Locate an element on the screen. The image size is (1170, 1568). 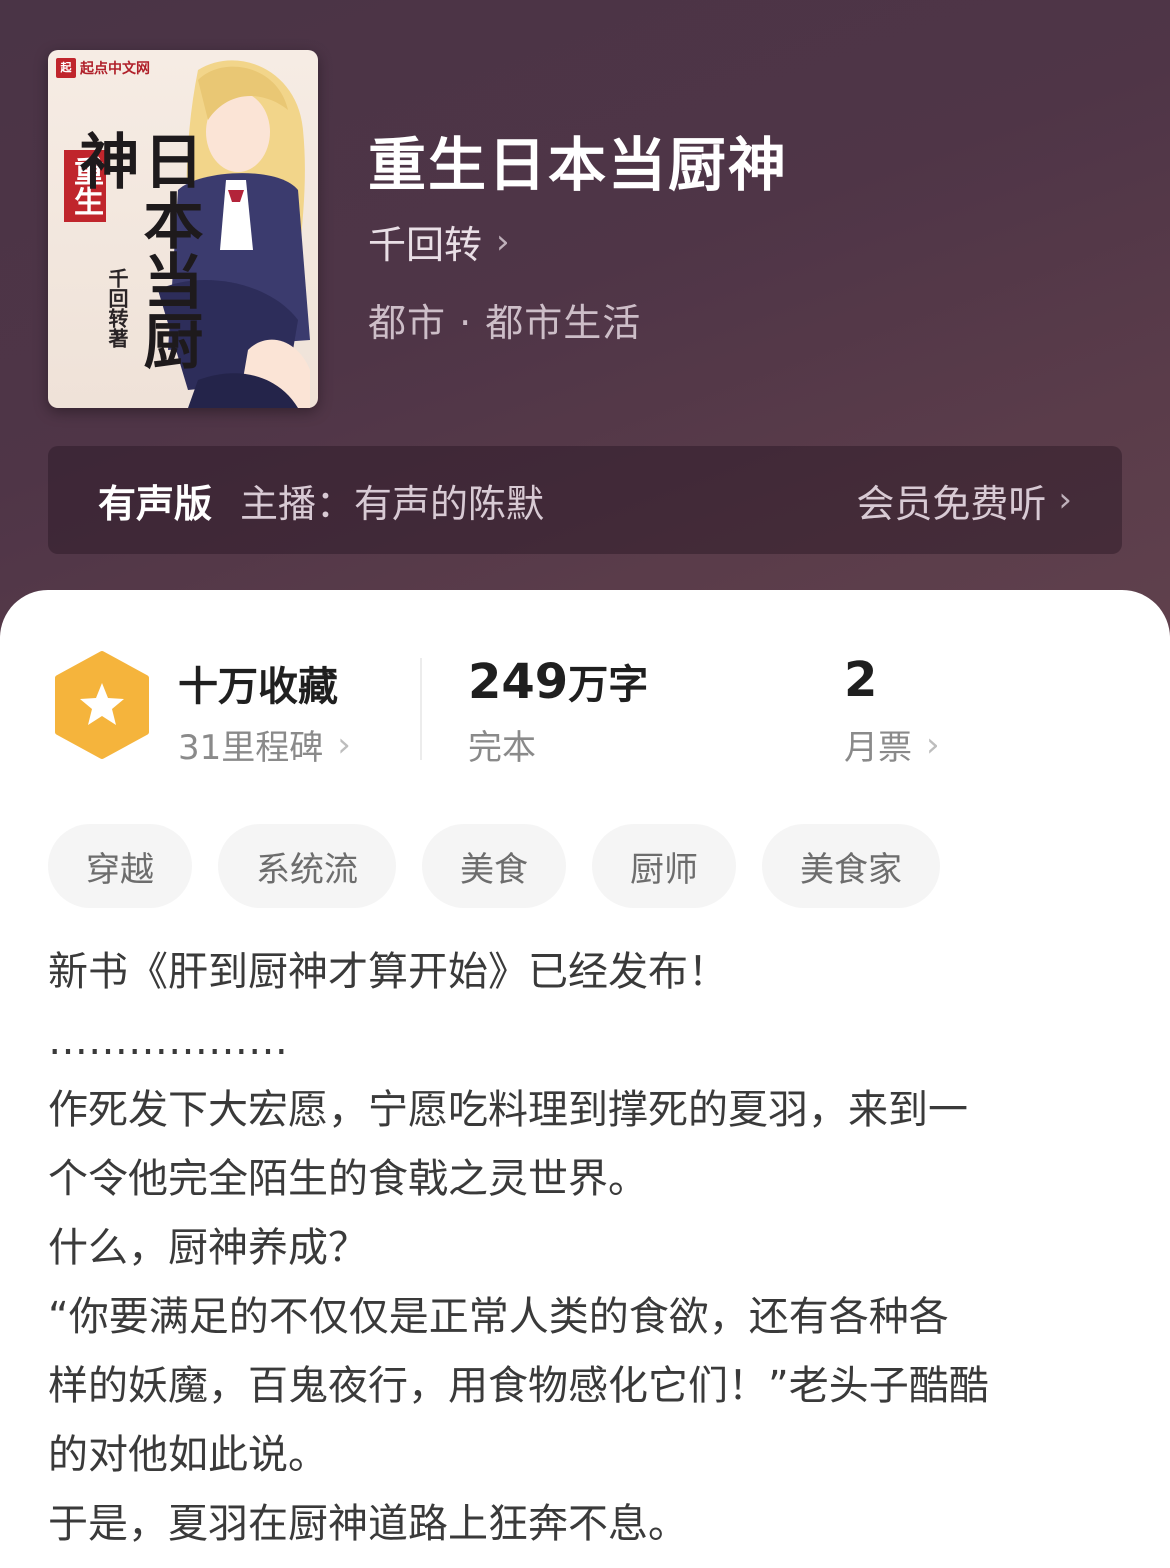
milestone-label: 31里程碑 is located at coordinates (251, 748).